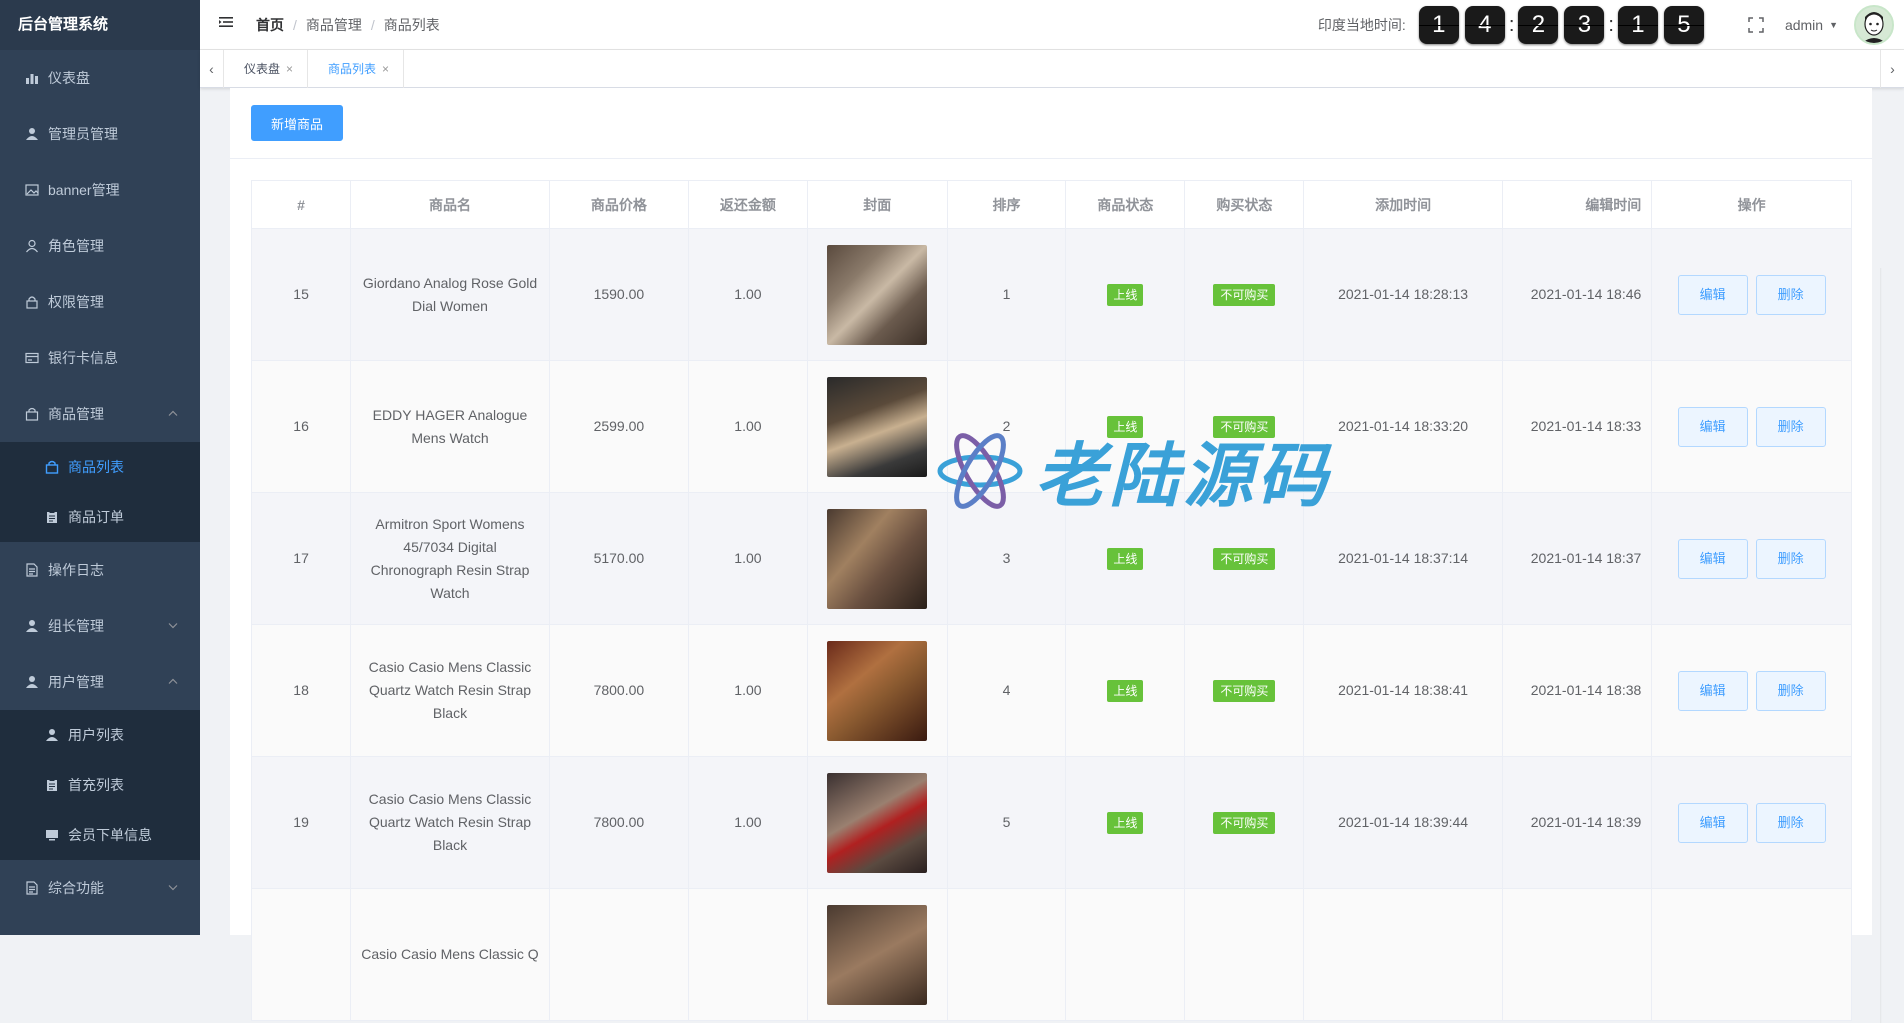 This screenshot has width=1904, height=1023. I want to click on sidebar-item: 银行卡信息, so click(100, 358).